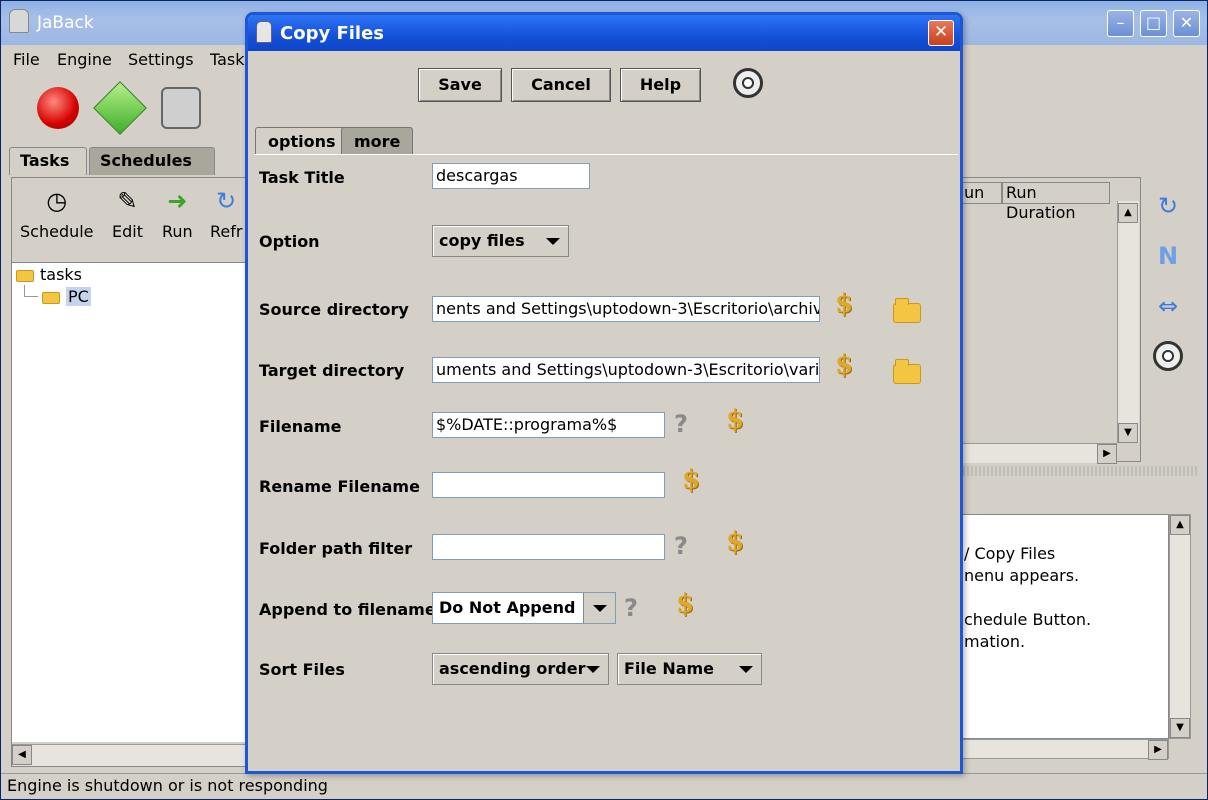 The width and height of the screenshot is (1208, 800). Describe the element at coordinates (332, 33) in the screenshot. I see `dialog-title: Copy Files` at that location.